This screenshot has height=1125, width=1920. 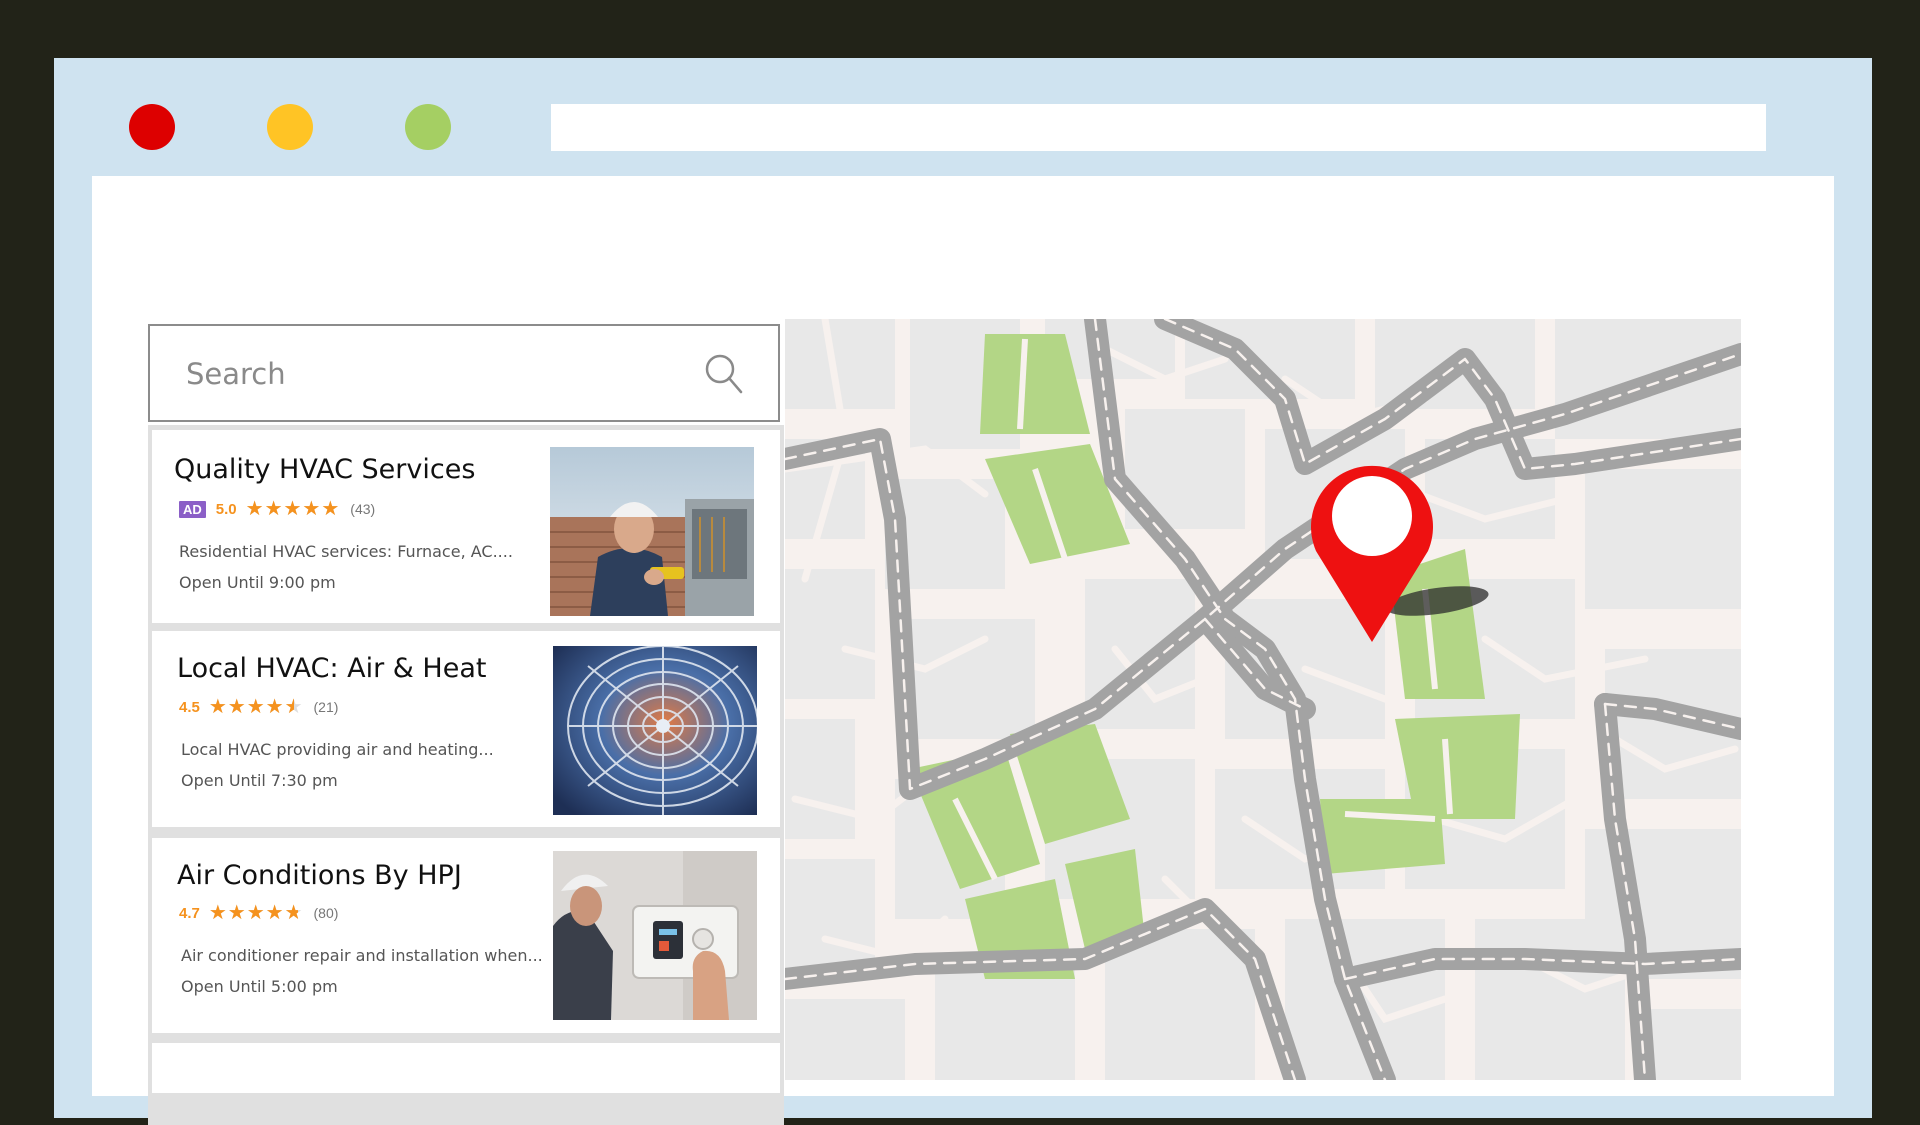 I want to click on rating-score: 4.7, so click(x=189, y=913).